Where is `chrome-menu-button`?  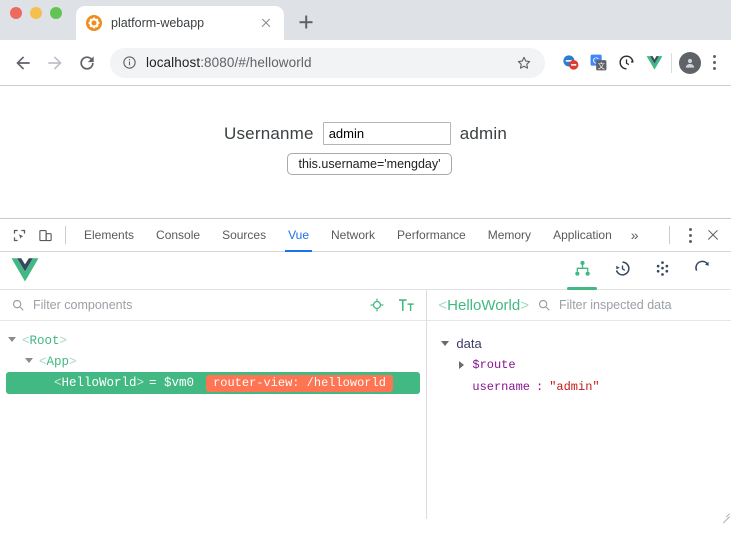 chrome-menu-button is located at coordinates (714, 63).